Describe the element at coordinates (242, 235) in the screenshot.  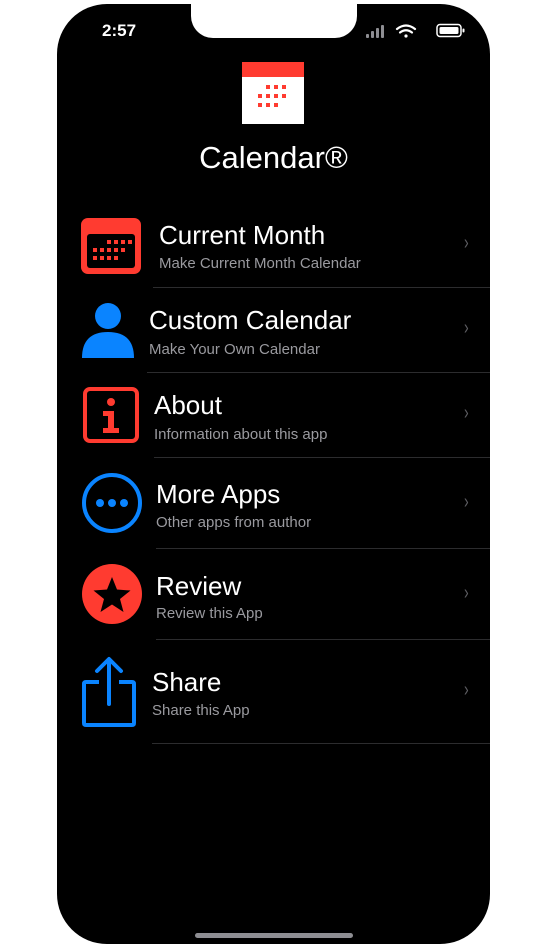
I see `menu-item-title: Current Month` at that location.